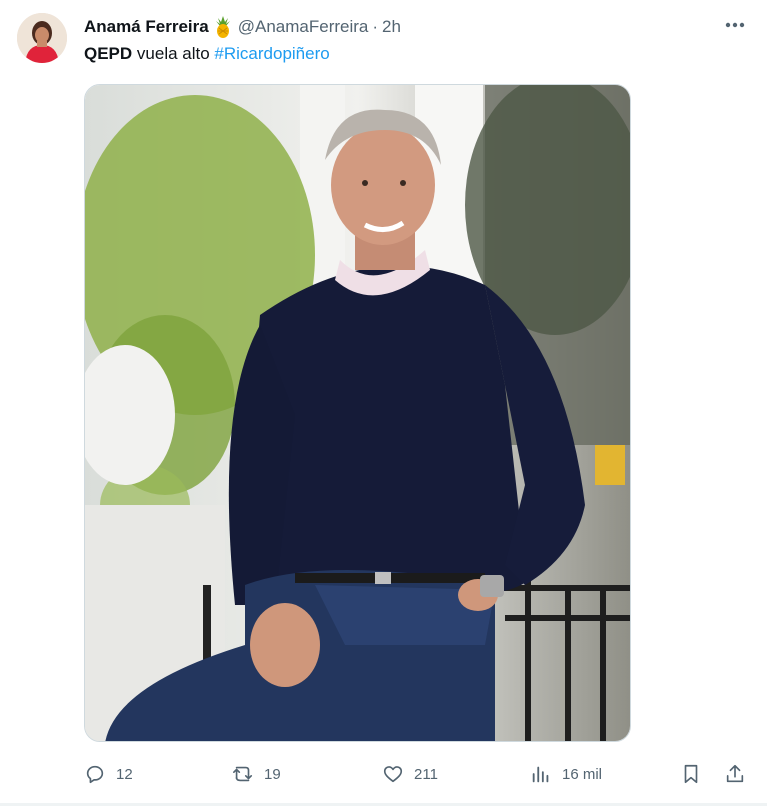 This screenshot has height=806, width=767. I want to click on share-button, so click(735, 774).